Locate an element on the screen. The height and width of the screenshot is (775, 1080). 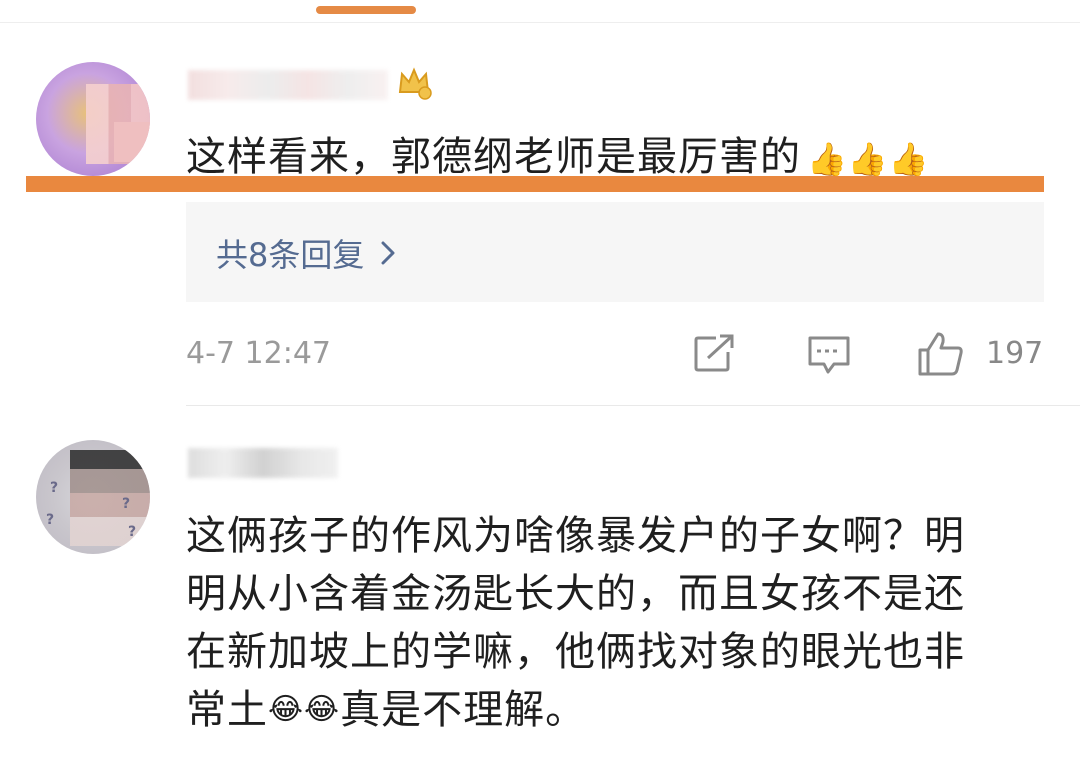
avatar: ? ? ? ? is located at coordinates (93, 497).